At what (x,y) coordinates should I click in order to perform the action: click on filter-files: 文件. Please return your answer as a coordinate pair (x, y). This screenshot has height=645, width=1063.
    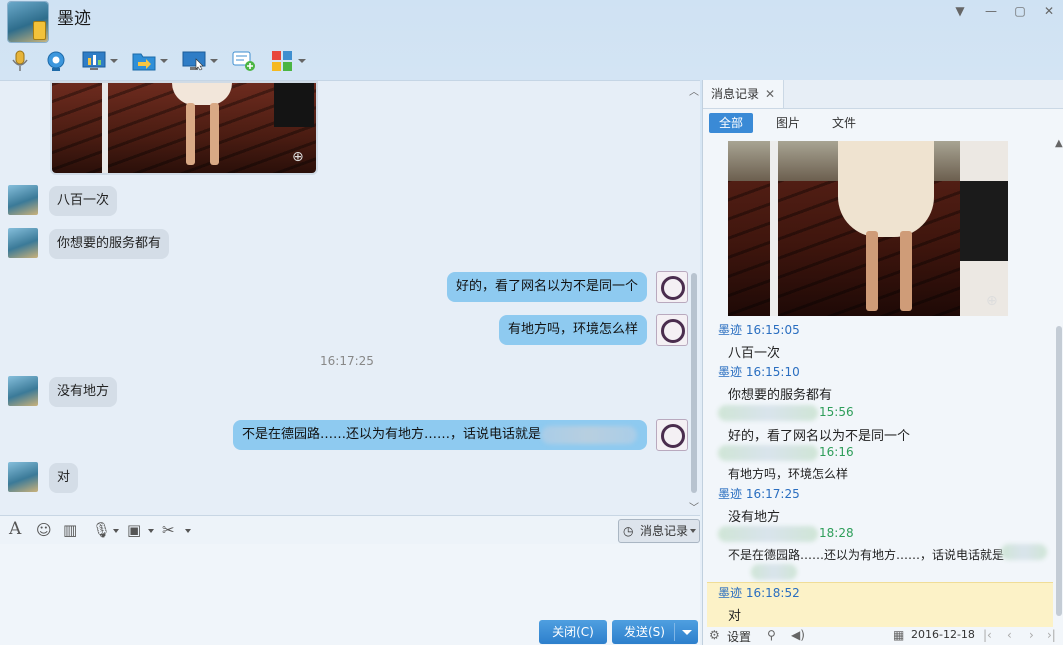
    Looking at the image, I should click on (844, 123).